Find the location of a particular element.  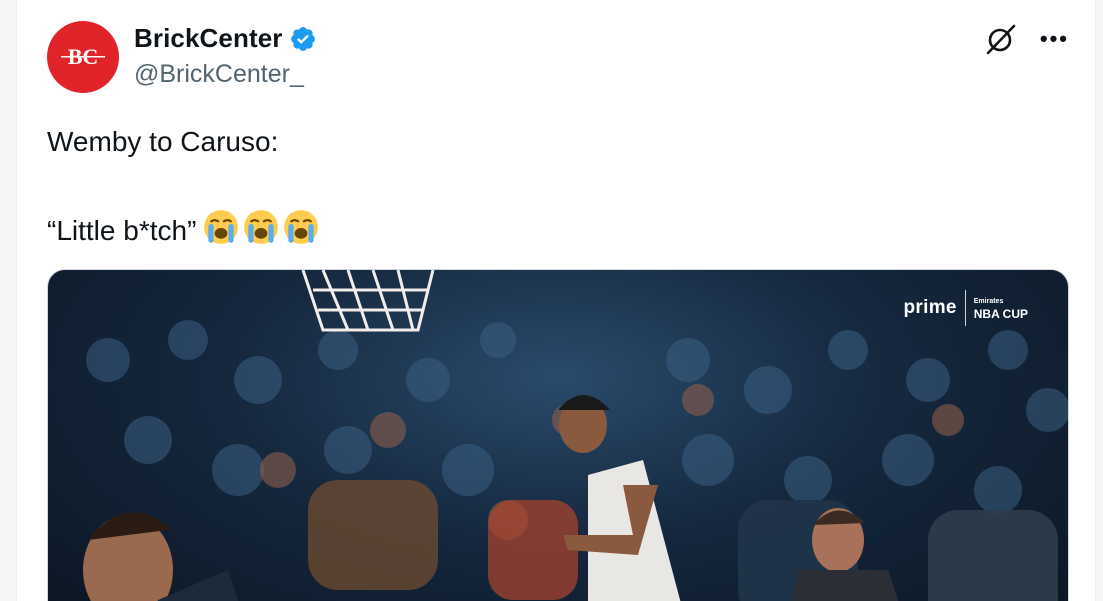

tweet-line-1: Wemby to Caruso: is located at coordinates (163, 141).